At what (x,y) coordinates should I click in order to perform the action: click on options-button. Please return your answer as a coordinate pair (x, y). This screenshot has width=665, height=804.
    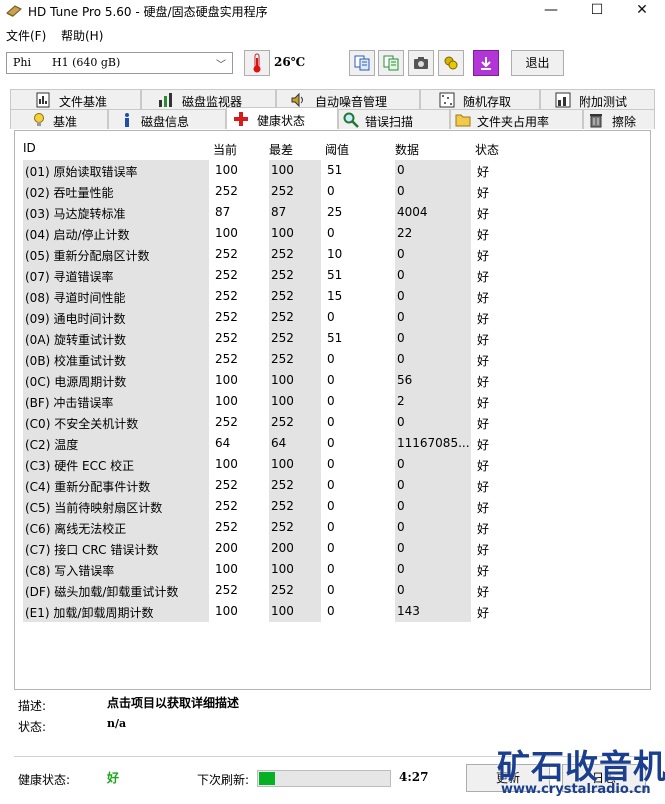
    Looking at the image, I should click on (451, 63).